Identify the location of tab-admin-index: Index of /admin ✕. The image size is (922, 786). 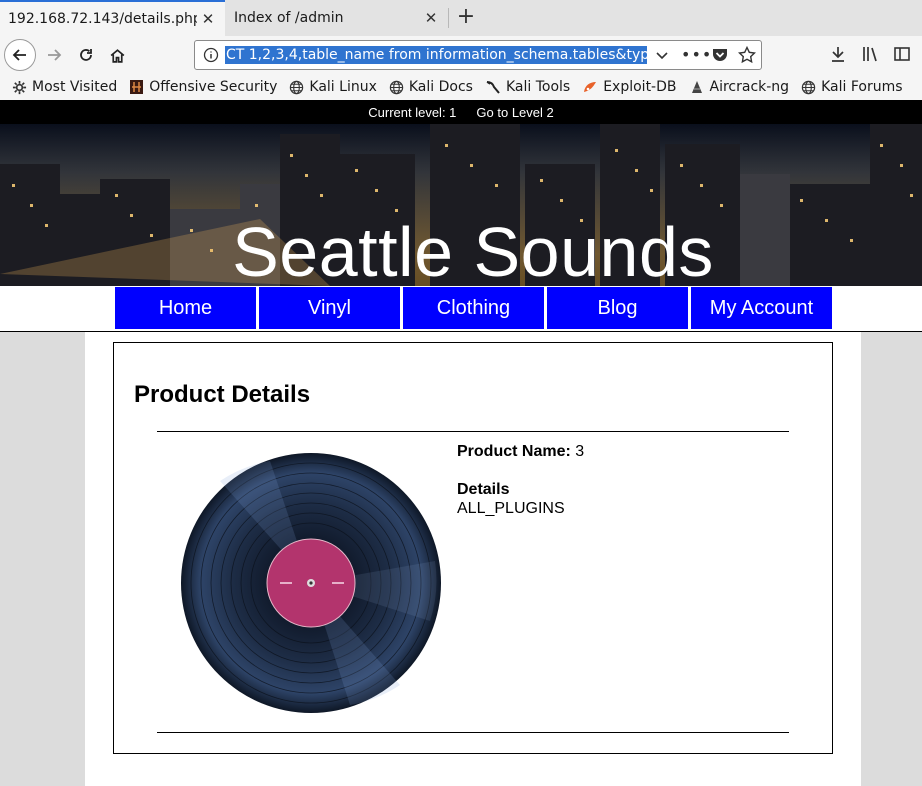
(337, 18).